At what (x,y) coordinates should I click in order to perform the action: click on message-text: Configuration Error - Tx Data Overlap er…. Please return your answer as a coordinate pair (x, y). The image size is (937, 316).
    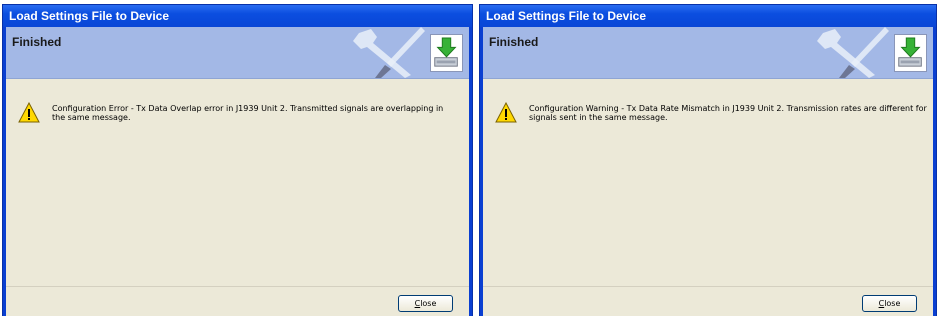
    Looking at the image, I should click on (247, 113).